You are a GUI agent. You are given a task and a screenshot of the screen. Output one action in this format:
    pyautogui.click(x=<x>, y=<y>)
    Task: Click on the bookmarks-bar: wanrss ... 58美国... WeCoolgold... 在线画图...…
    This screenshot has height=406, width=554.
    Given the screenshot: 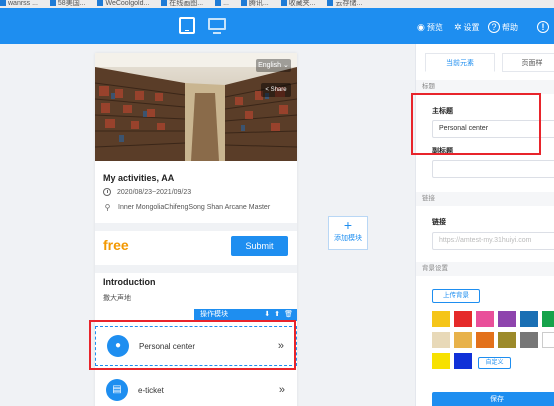 What is the action you would take?
    pyautogui.click(x=277, y=4)
    